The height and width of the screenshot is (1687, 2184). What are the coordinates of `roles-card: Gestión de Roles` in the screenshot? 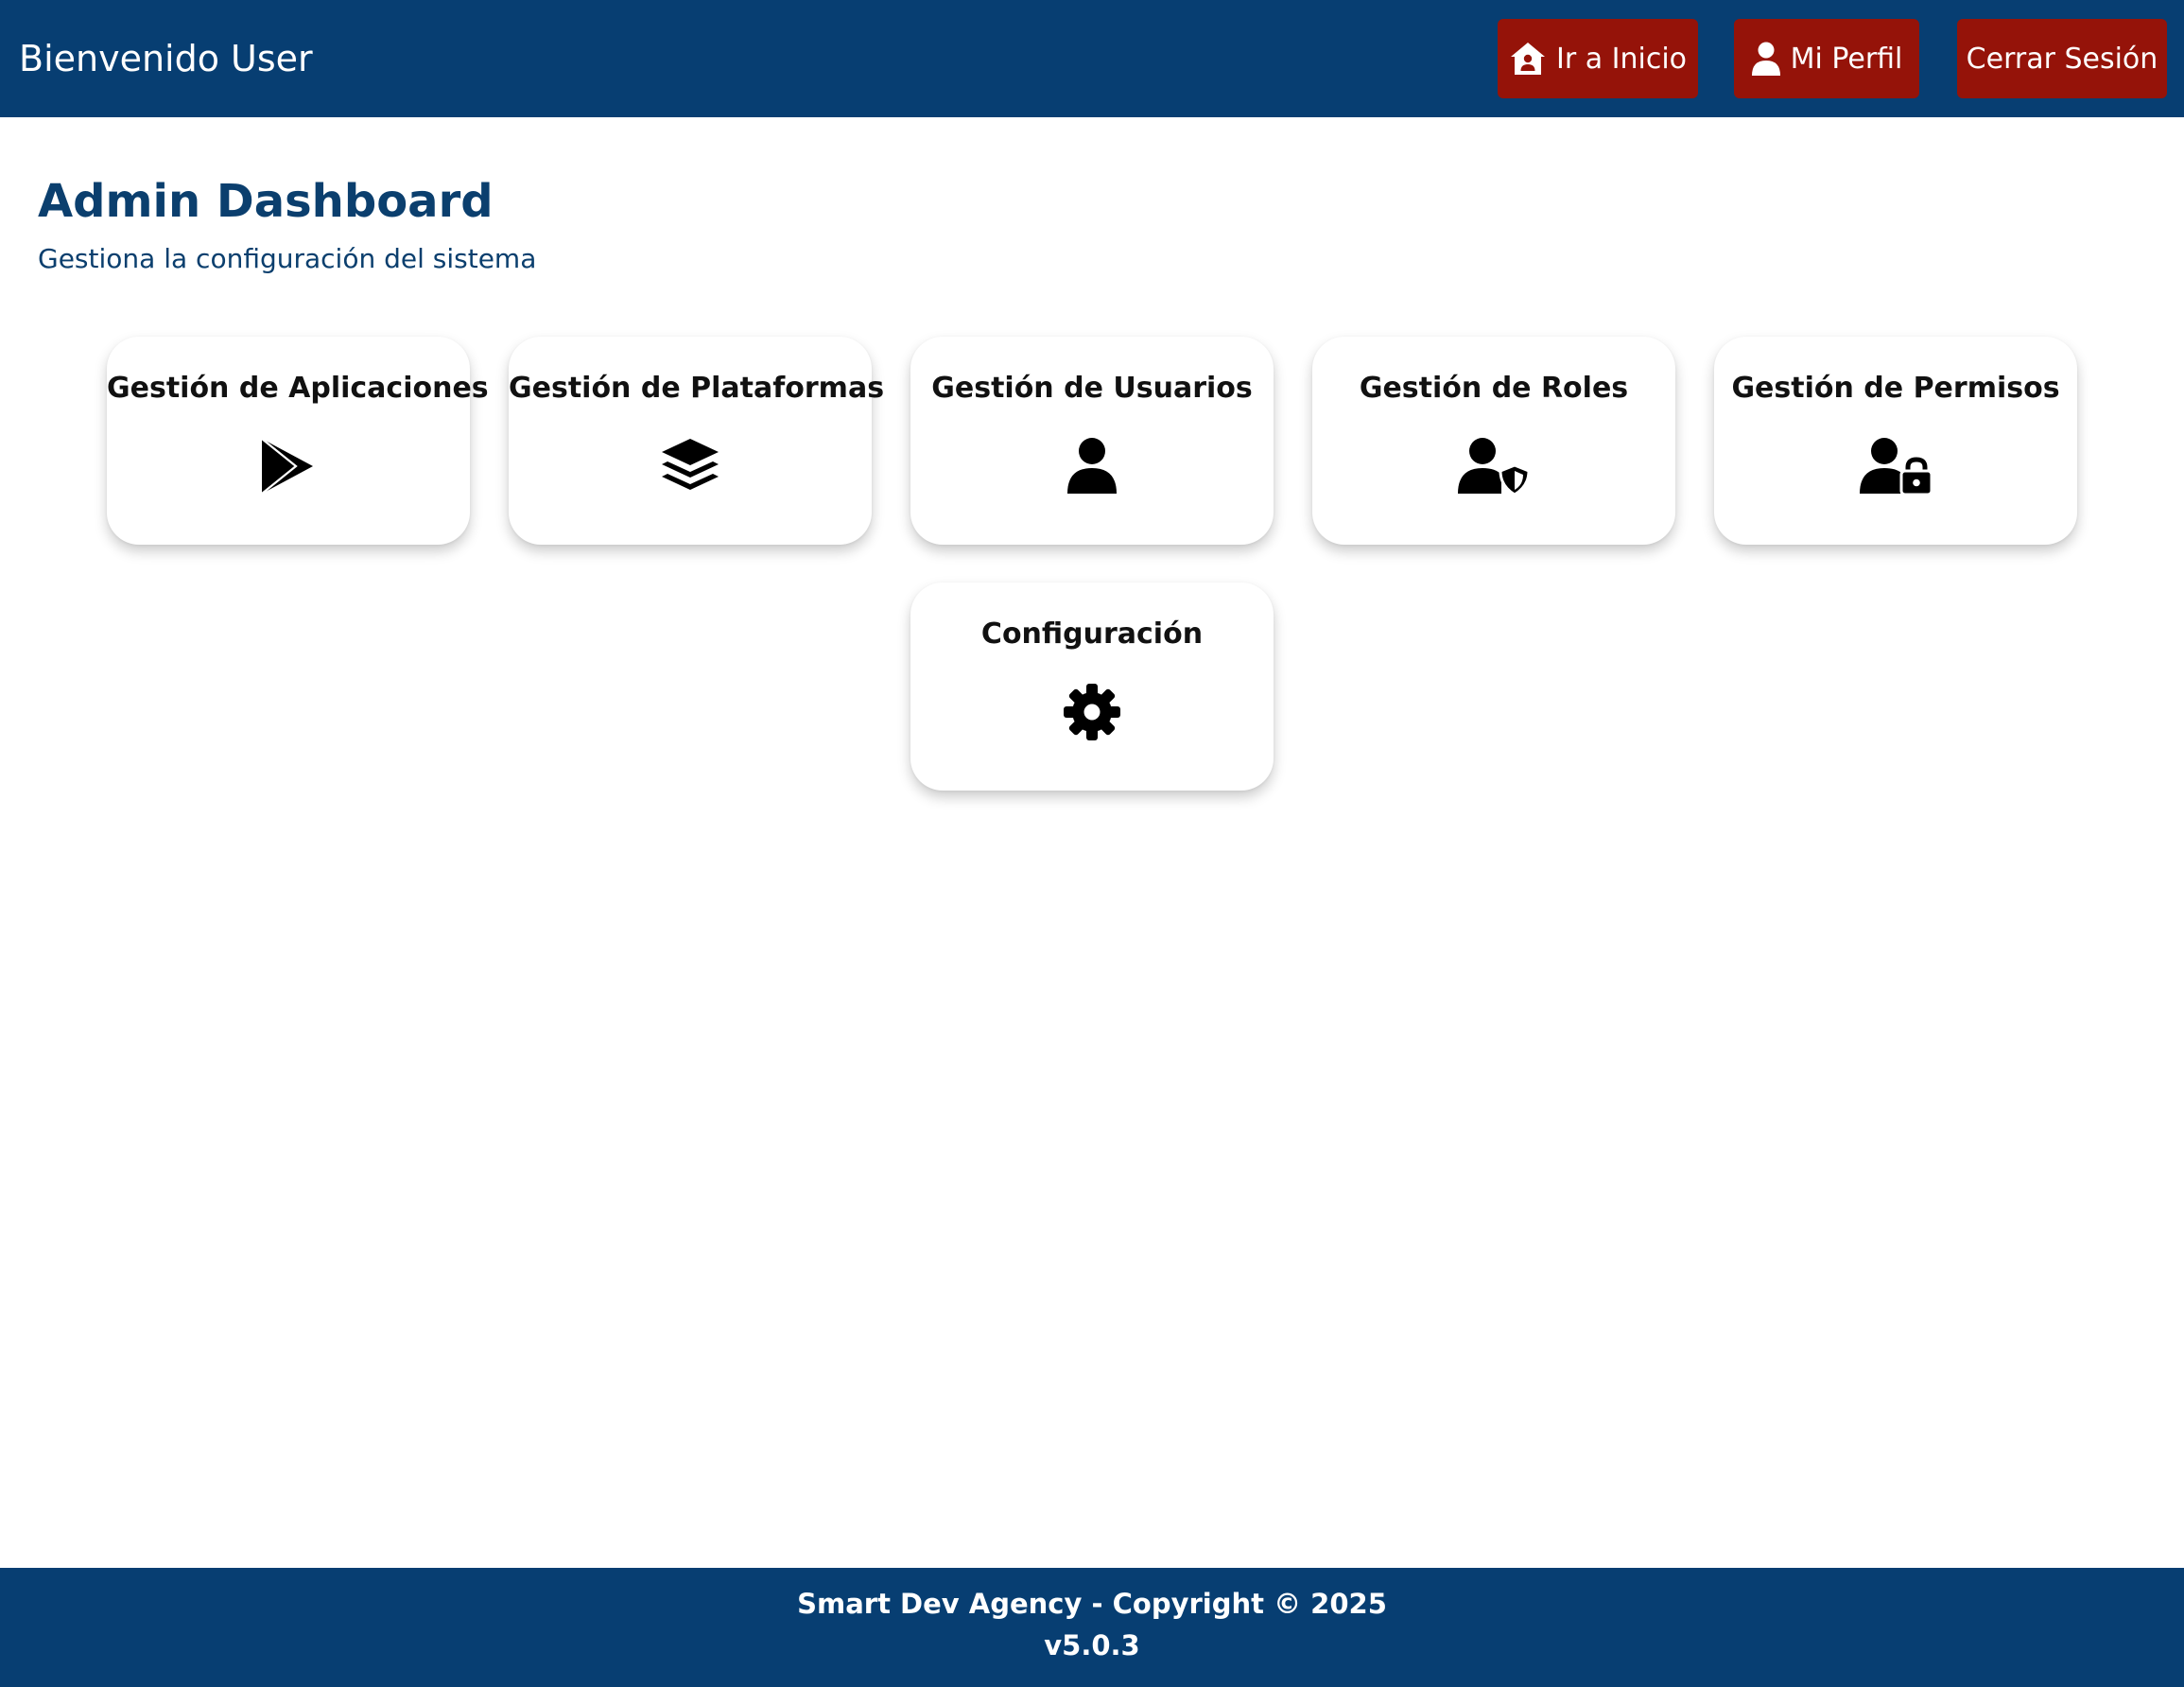 It's located at (1493, 441).